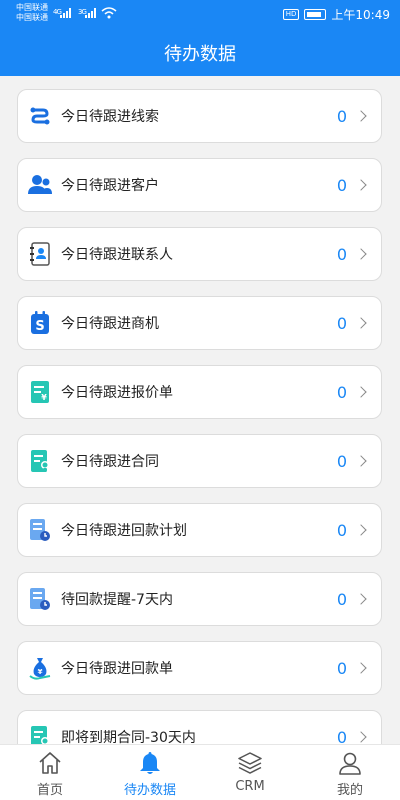  What do you see at coordinates (199, 727) in the screenshot?
I see `todo-item-expiring-contracts: 即将到期合同-30天内 0` at bounding box center [199, 727].